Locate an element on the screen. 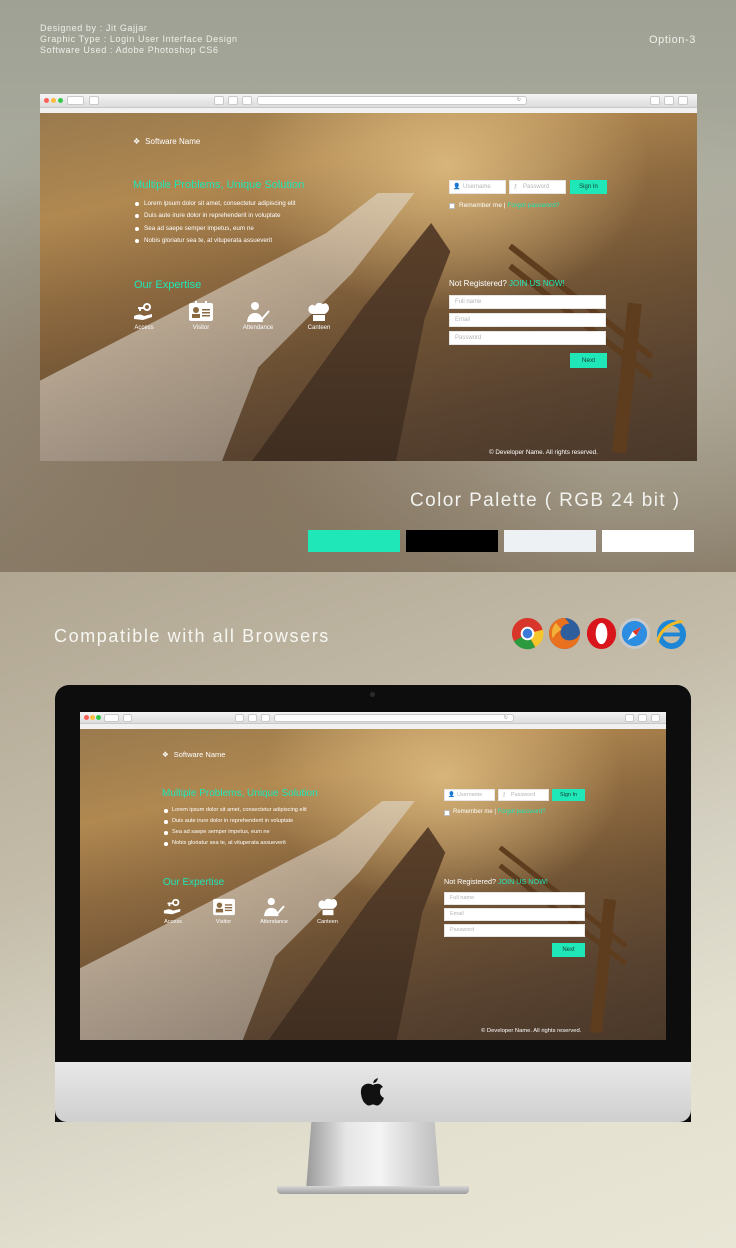 Image resolution: width=736 pixels, height=1248 pixels. webcam-dot is located at coordinates (372, 694).